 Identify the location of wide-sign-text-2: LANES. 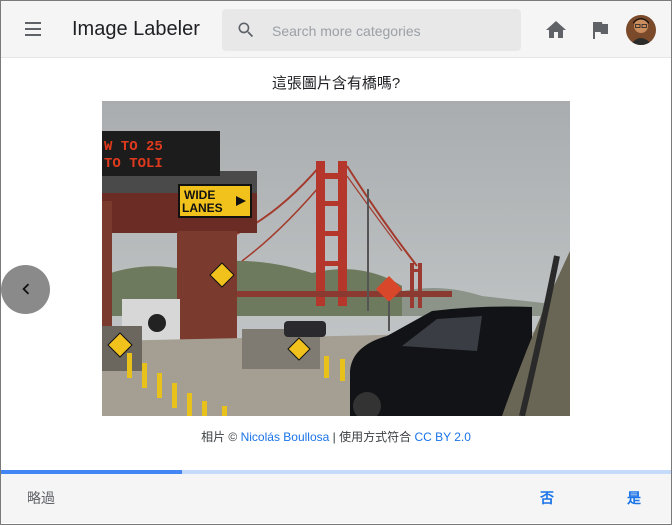
(202, 208).